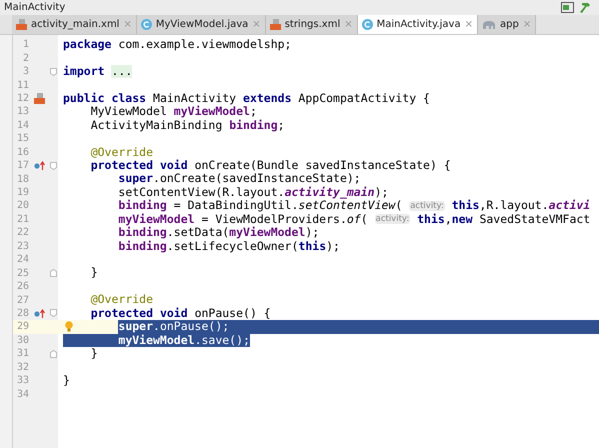 The width and height of the screenshot is (599, 448). What do you see at coordinates (22, 340) in the screenshot?
I see `line-number: 30` at bounding box center [22, 340].